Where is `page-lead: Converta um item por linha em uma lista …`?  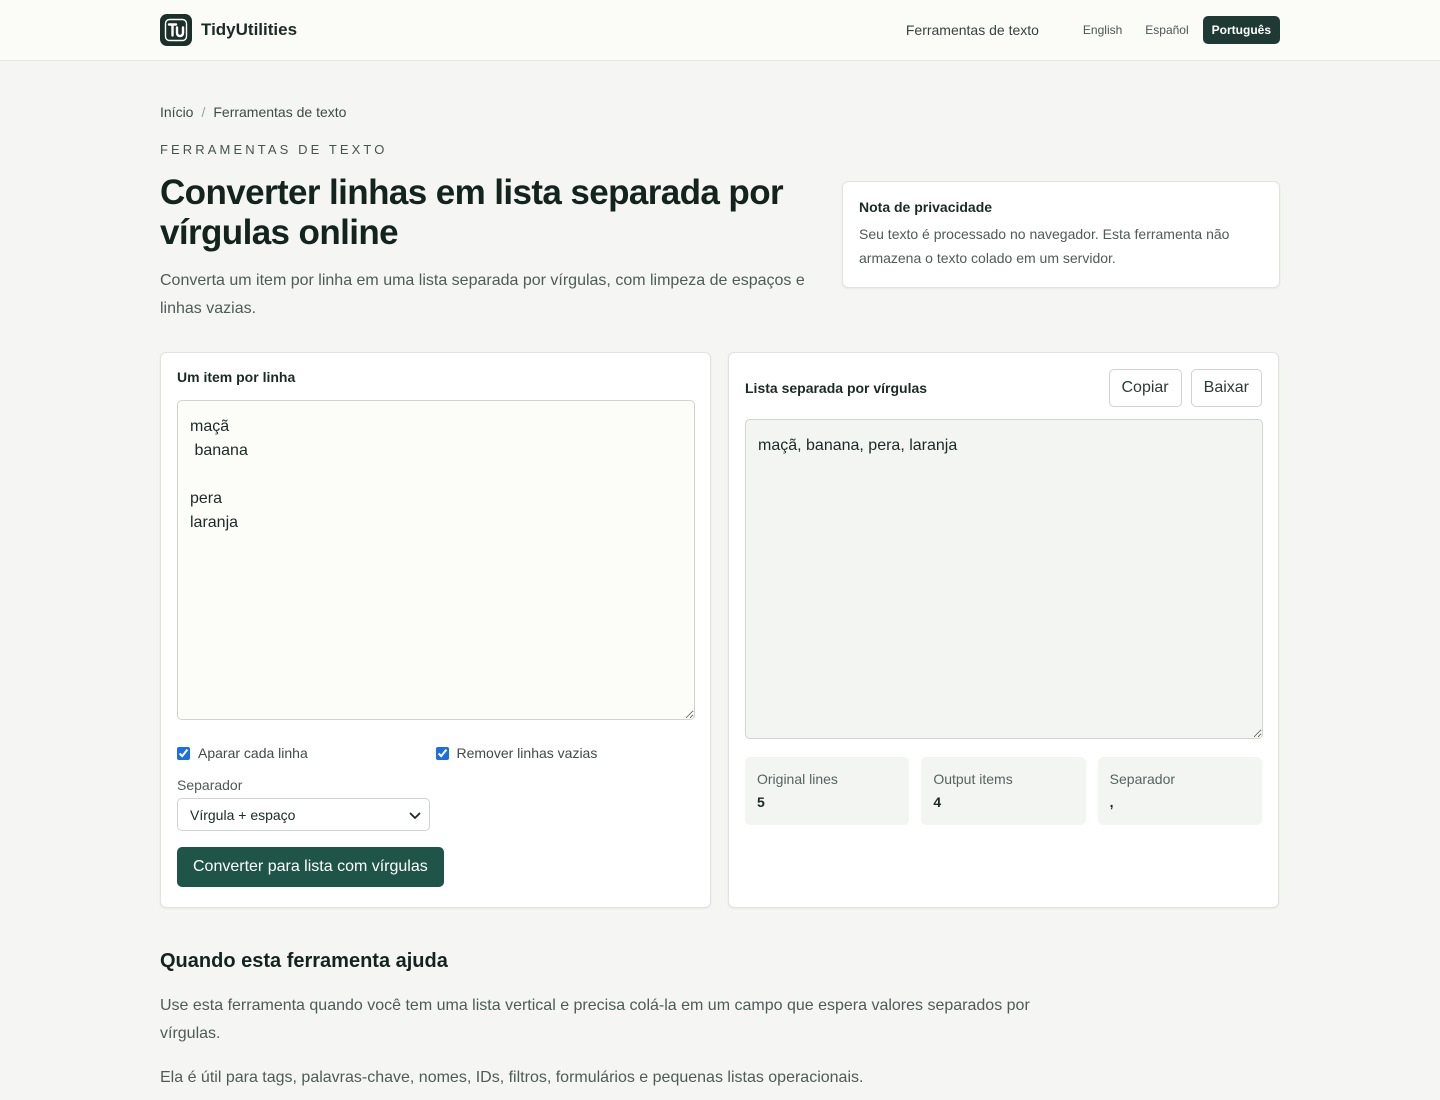
page-lead: Converta um item por linha em uma lista … is located at coordinates (482, 294).